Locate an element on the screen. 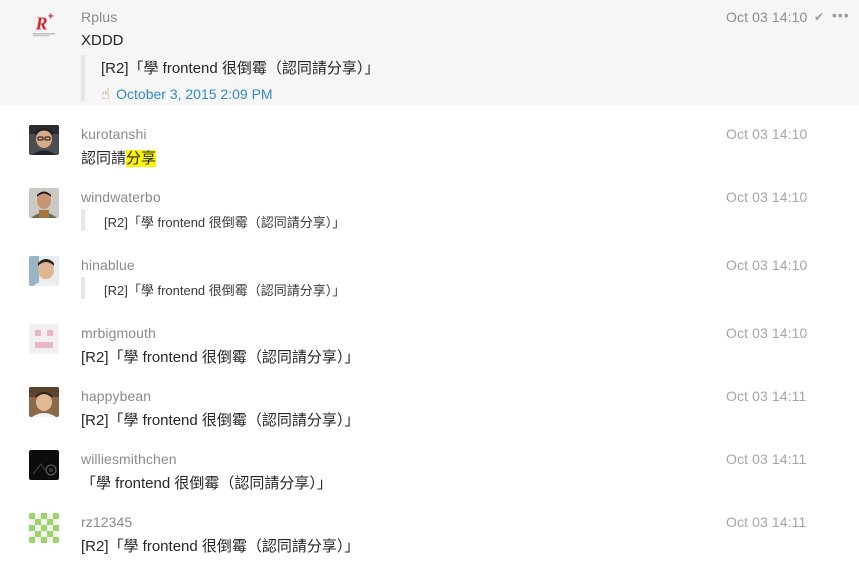 The width and height of the screenshot is (859, 571). message-text-plain: 認同請 is located at coordinates (104, 158).